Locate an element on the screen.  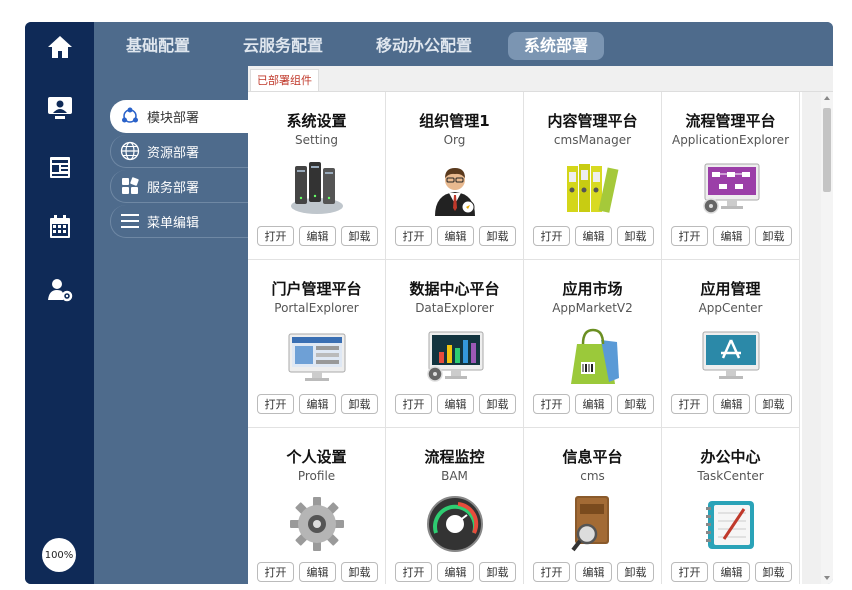
submenu-item-module-deploy: 模块部署 is located at coordinates (179, 116).